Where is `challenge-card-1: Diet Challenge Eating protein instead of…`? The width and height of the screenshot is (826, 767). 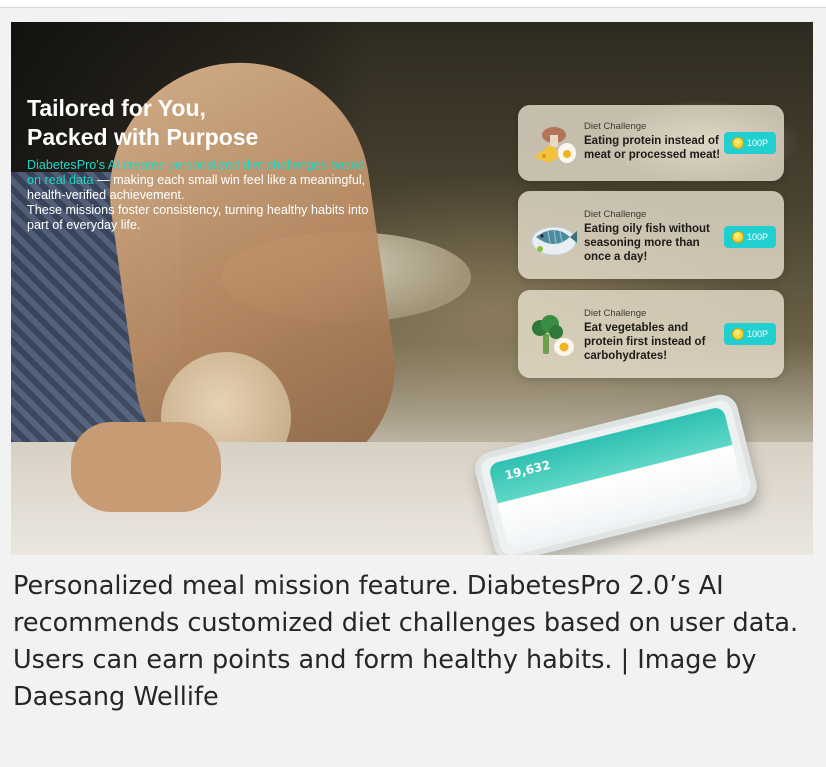
challenge-card-1: Diet Challenge Eating protein instead of… is located at coordinates (651, 143).